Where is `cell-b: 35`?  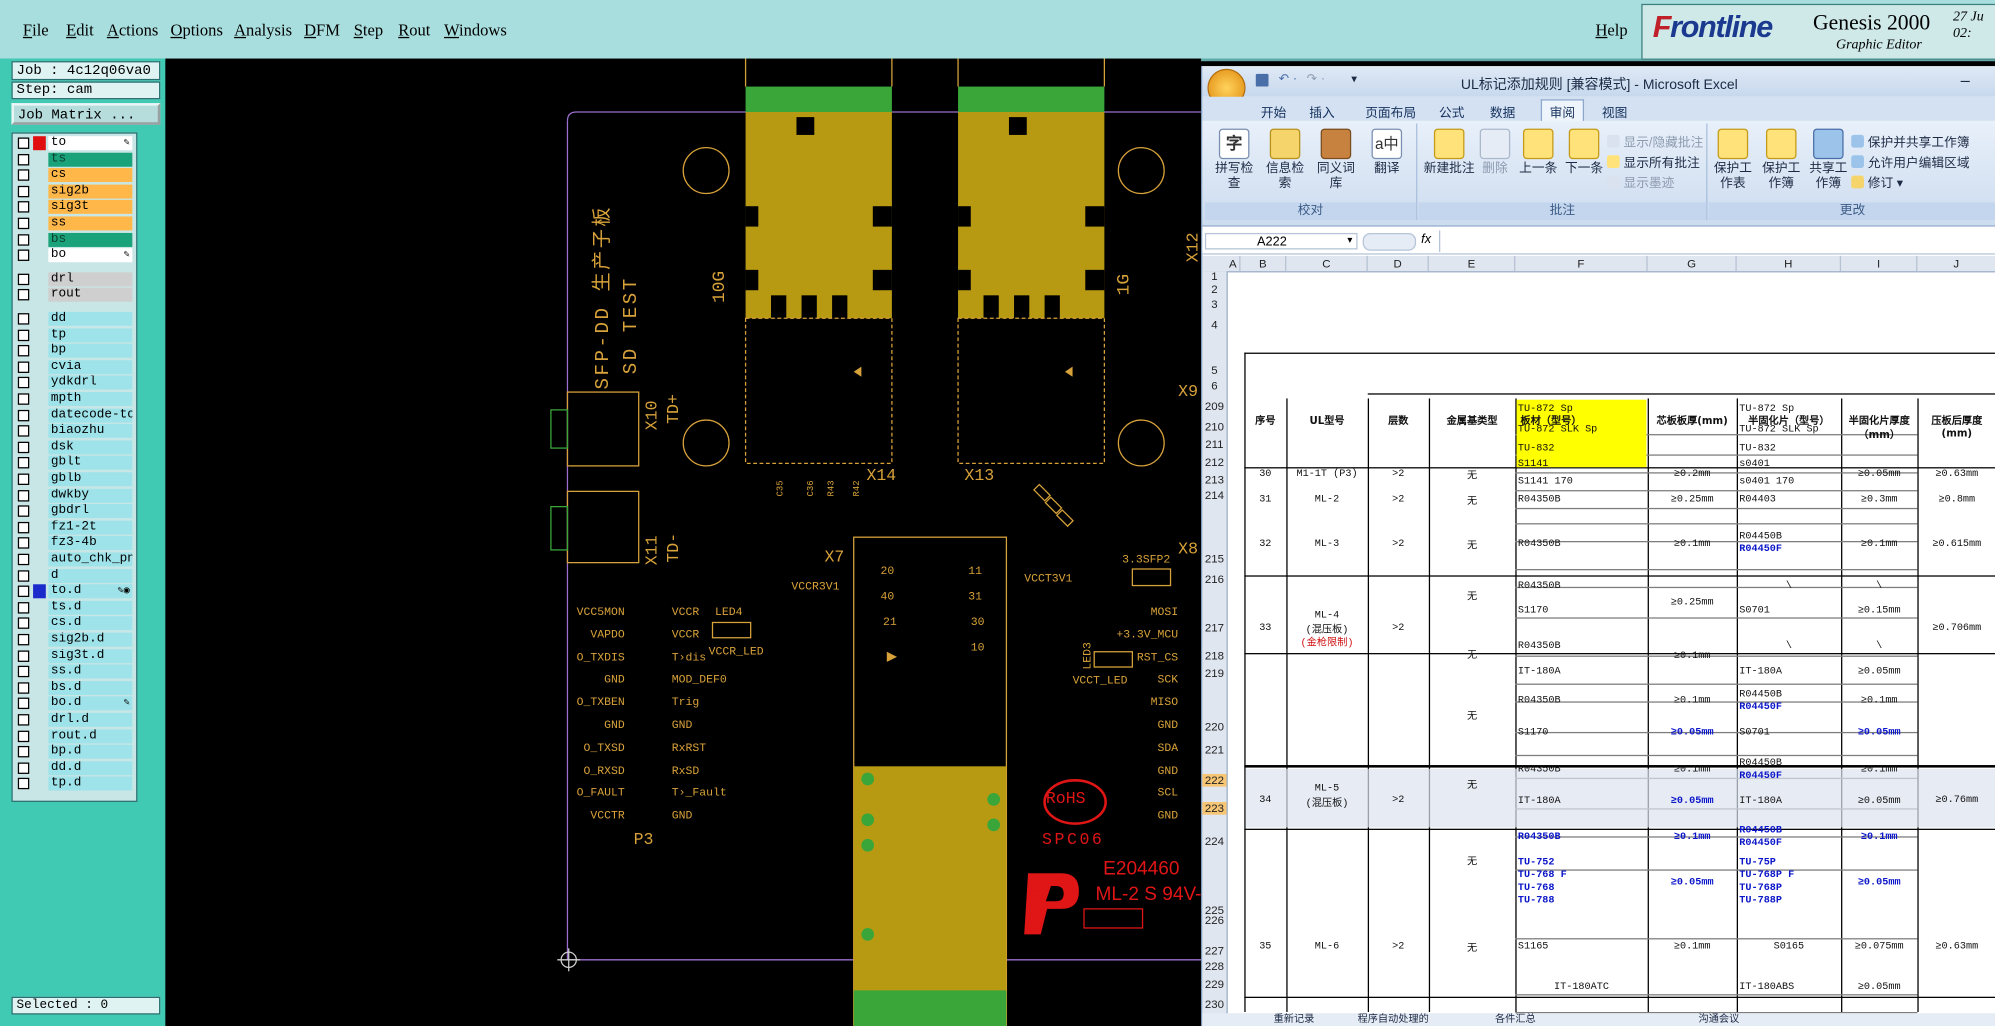
cell-b: 35 is located at coordinates (1265, 946).